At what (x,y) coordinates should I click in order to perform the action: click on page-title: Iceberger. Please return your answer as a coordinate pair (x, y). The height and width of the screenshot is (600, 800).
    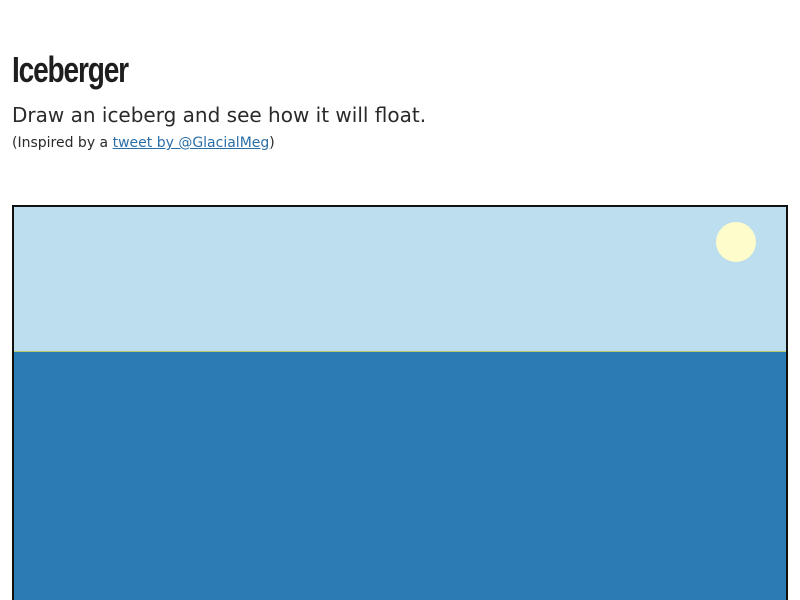
    Looking at the image, I should click on (70, 69).